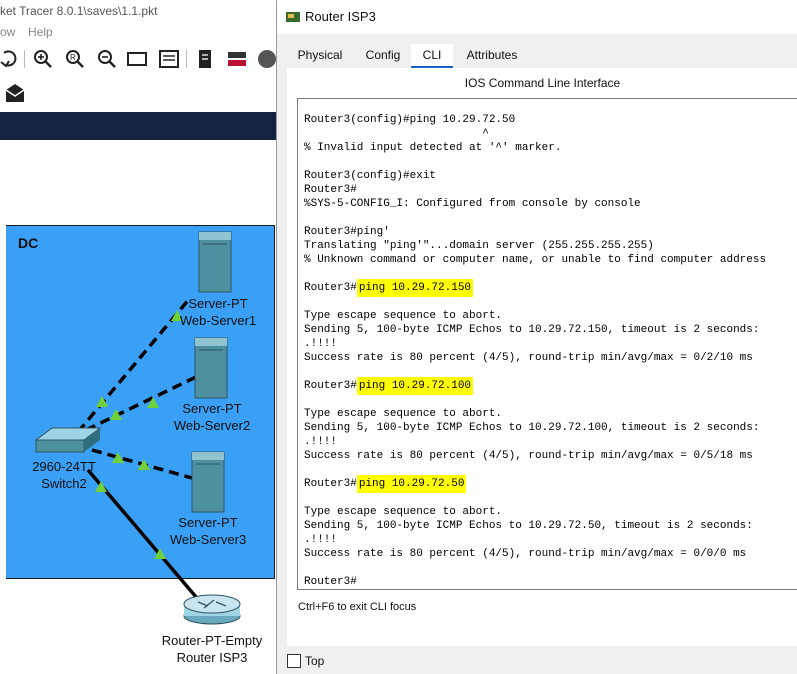 This screenshot has height=674, width=797. I want to click on packet-tracer-app-icon, so click(293, 17).